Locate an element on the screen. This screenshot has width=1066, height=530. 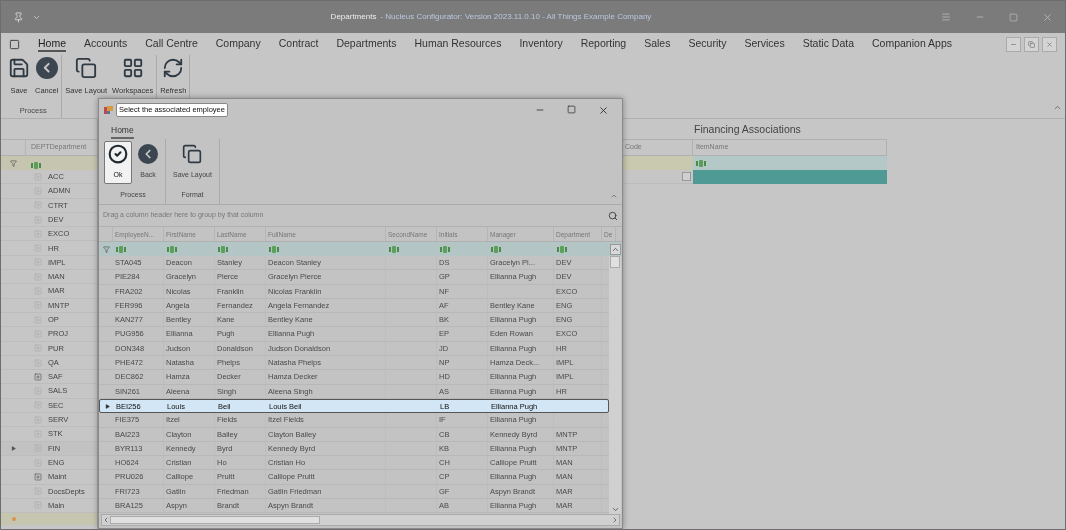
check-icon is located at coordinates (118, 154).